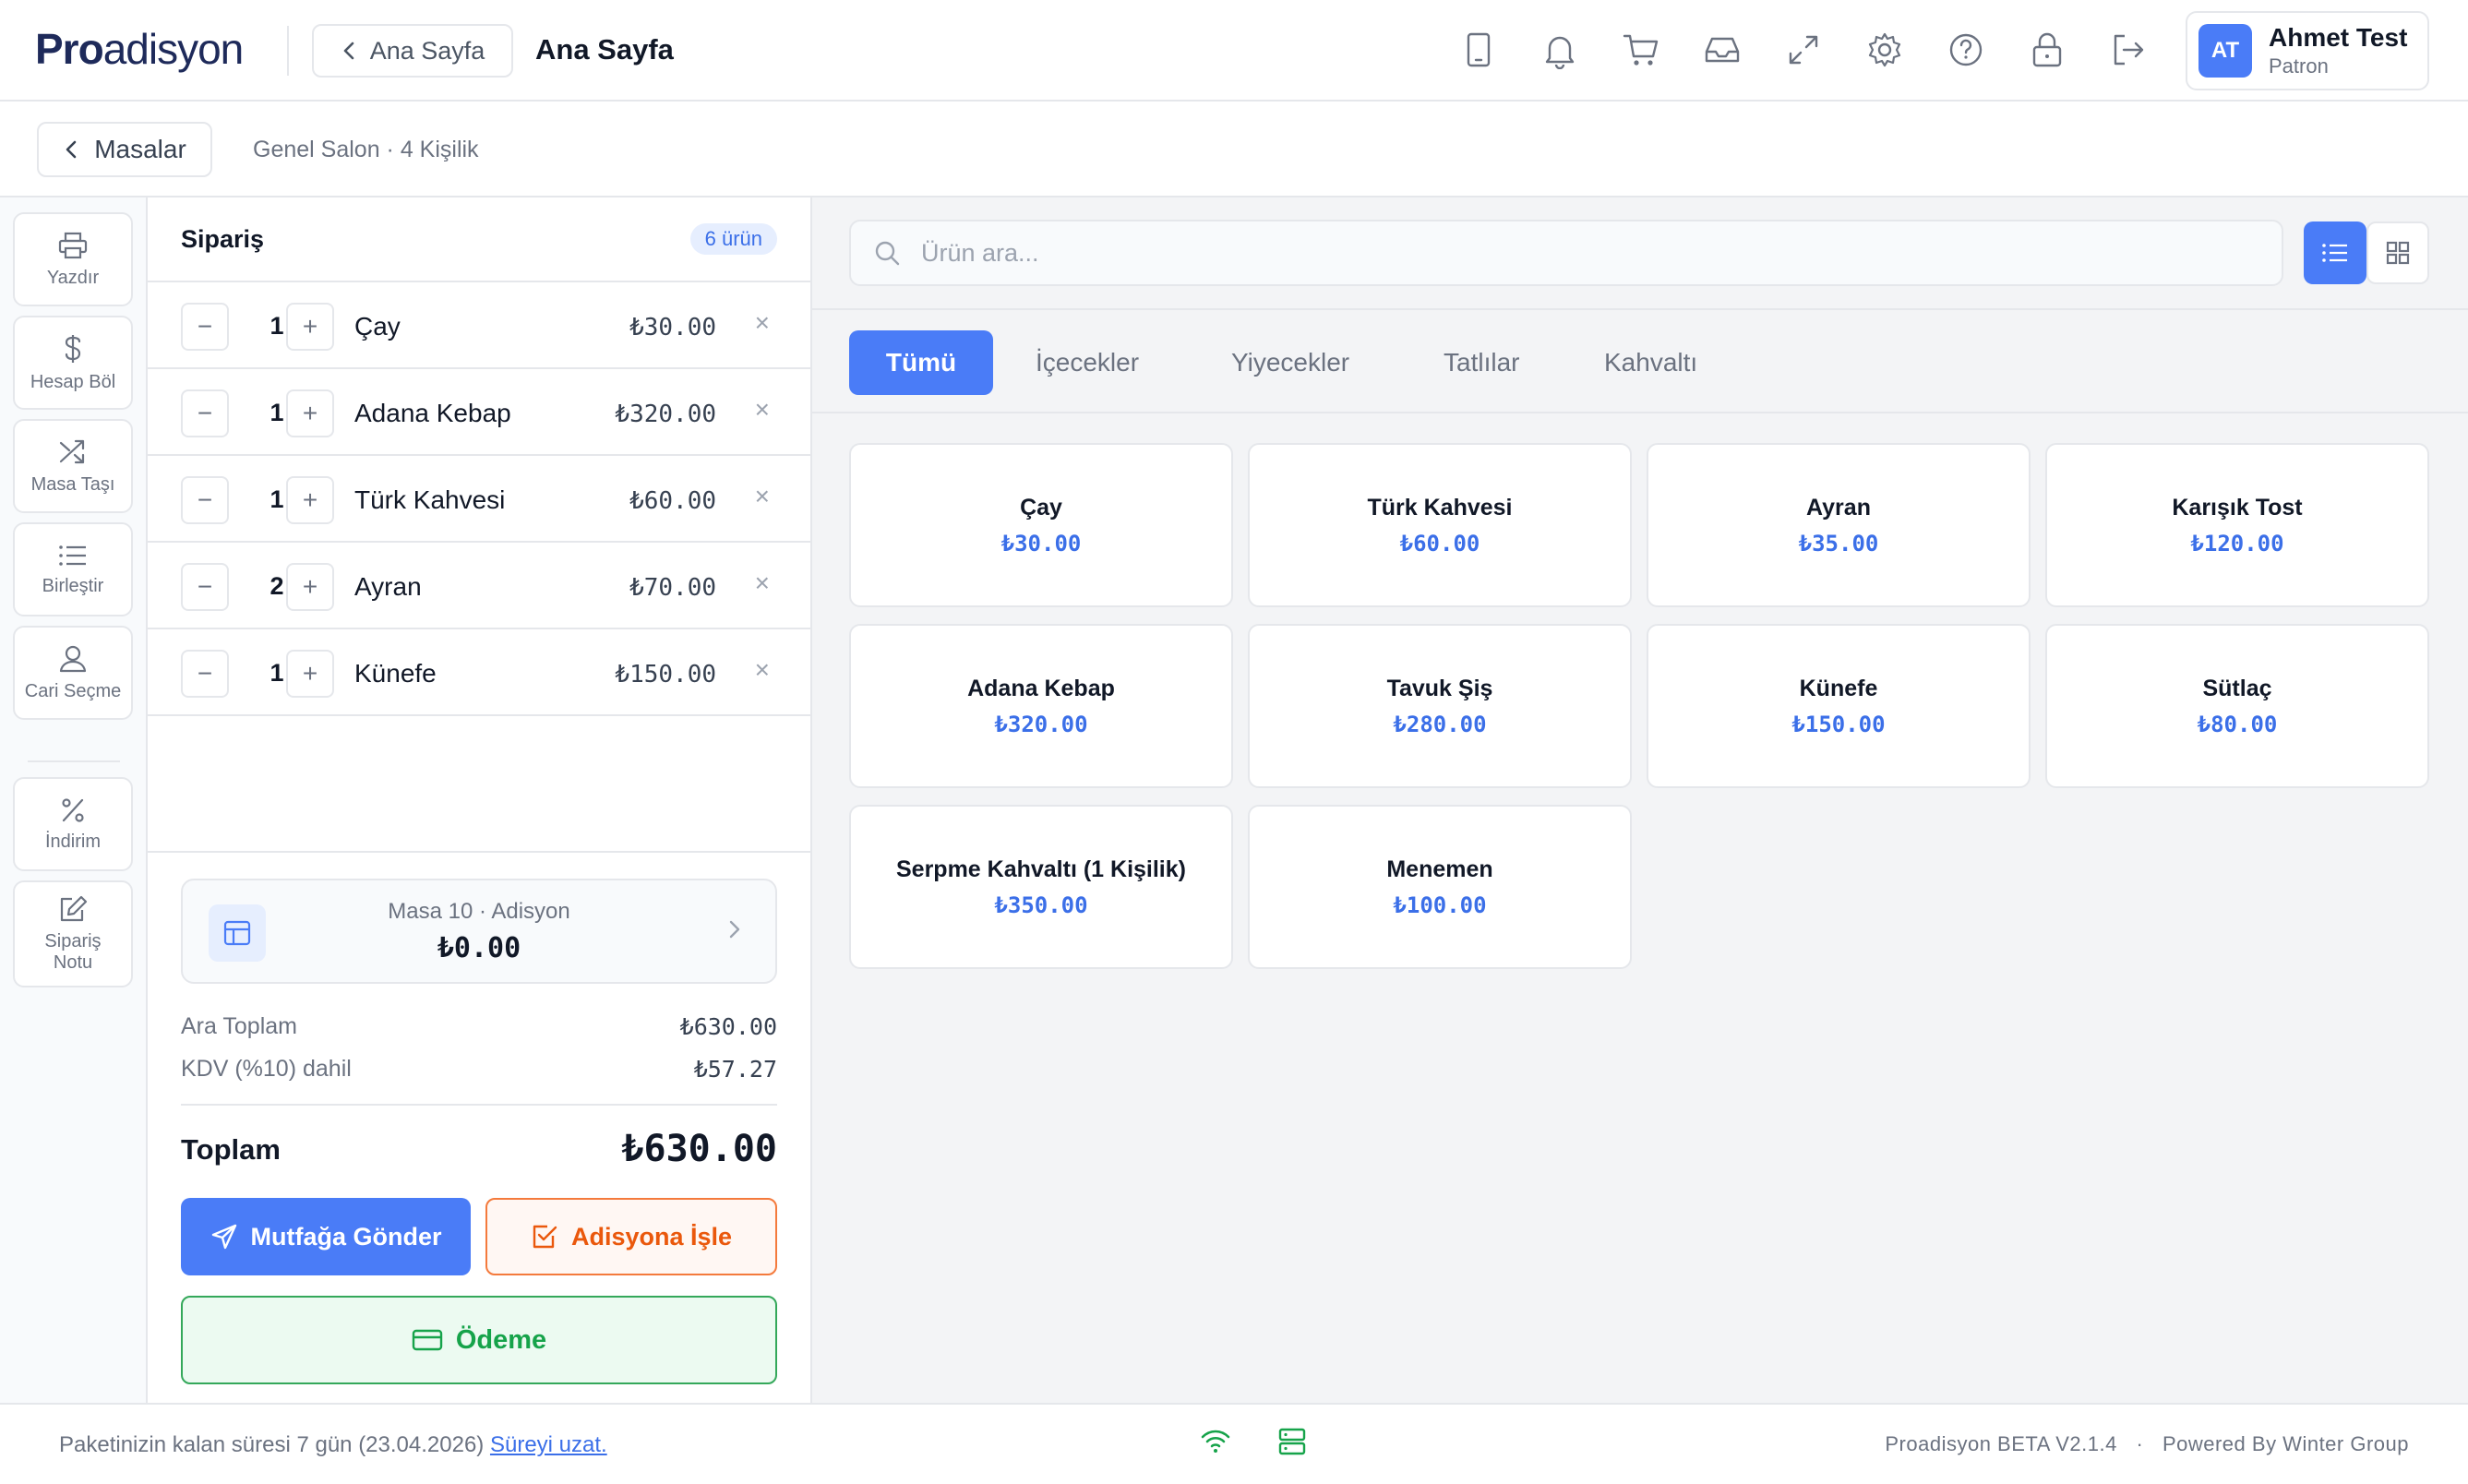  Describe the element at coordinates (1966, 50) in the screenshot. I see `help-icon` at that location.